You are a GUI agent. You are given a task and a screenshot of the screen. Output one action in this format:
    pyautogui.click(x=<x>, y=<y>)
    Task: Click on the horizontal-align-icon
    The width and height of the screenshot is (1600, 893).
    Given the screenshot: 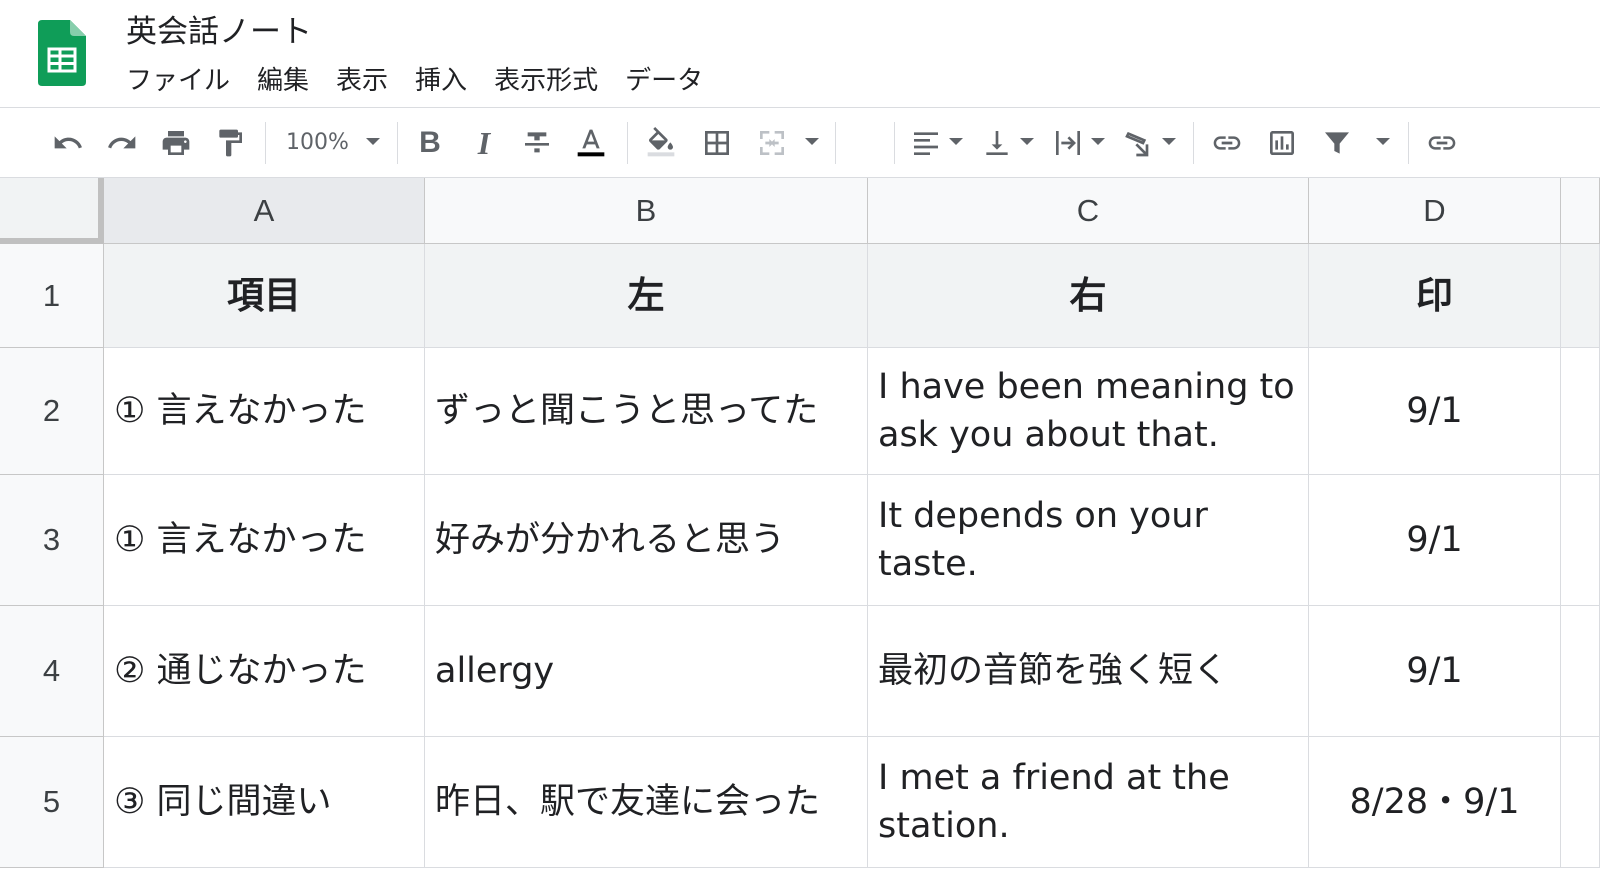 What is the action you would take?
    pyautogui.click(x=926, y=143)
    